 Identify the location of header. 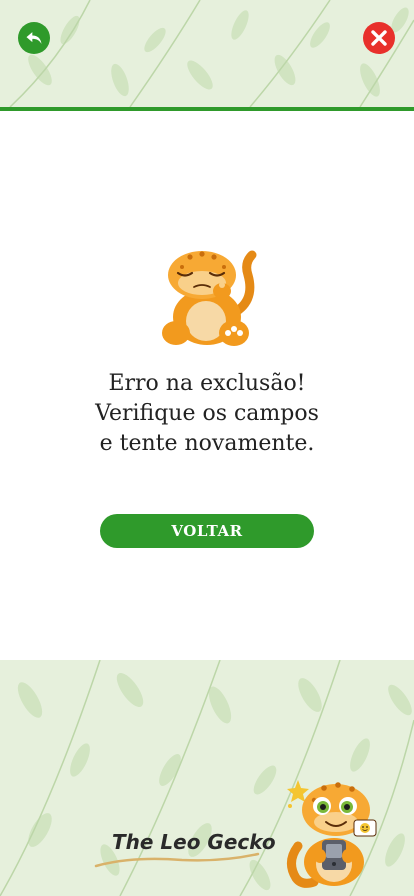
(207, 53).